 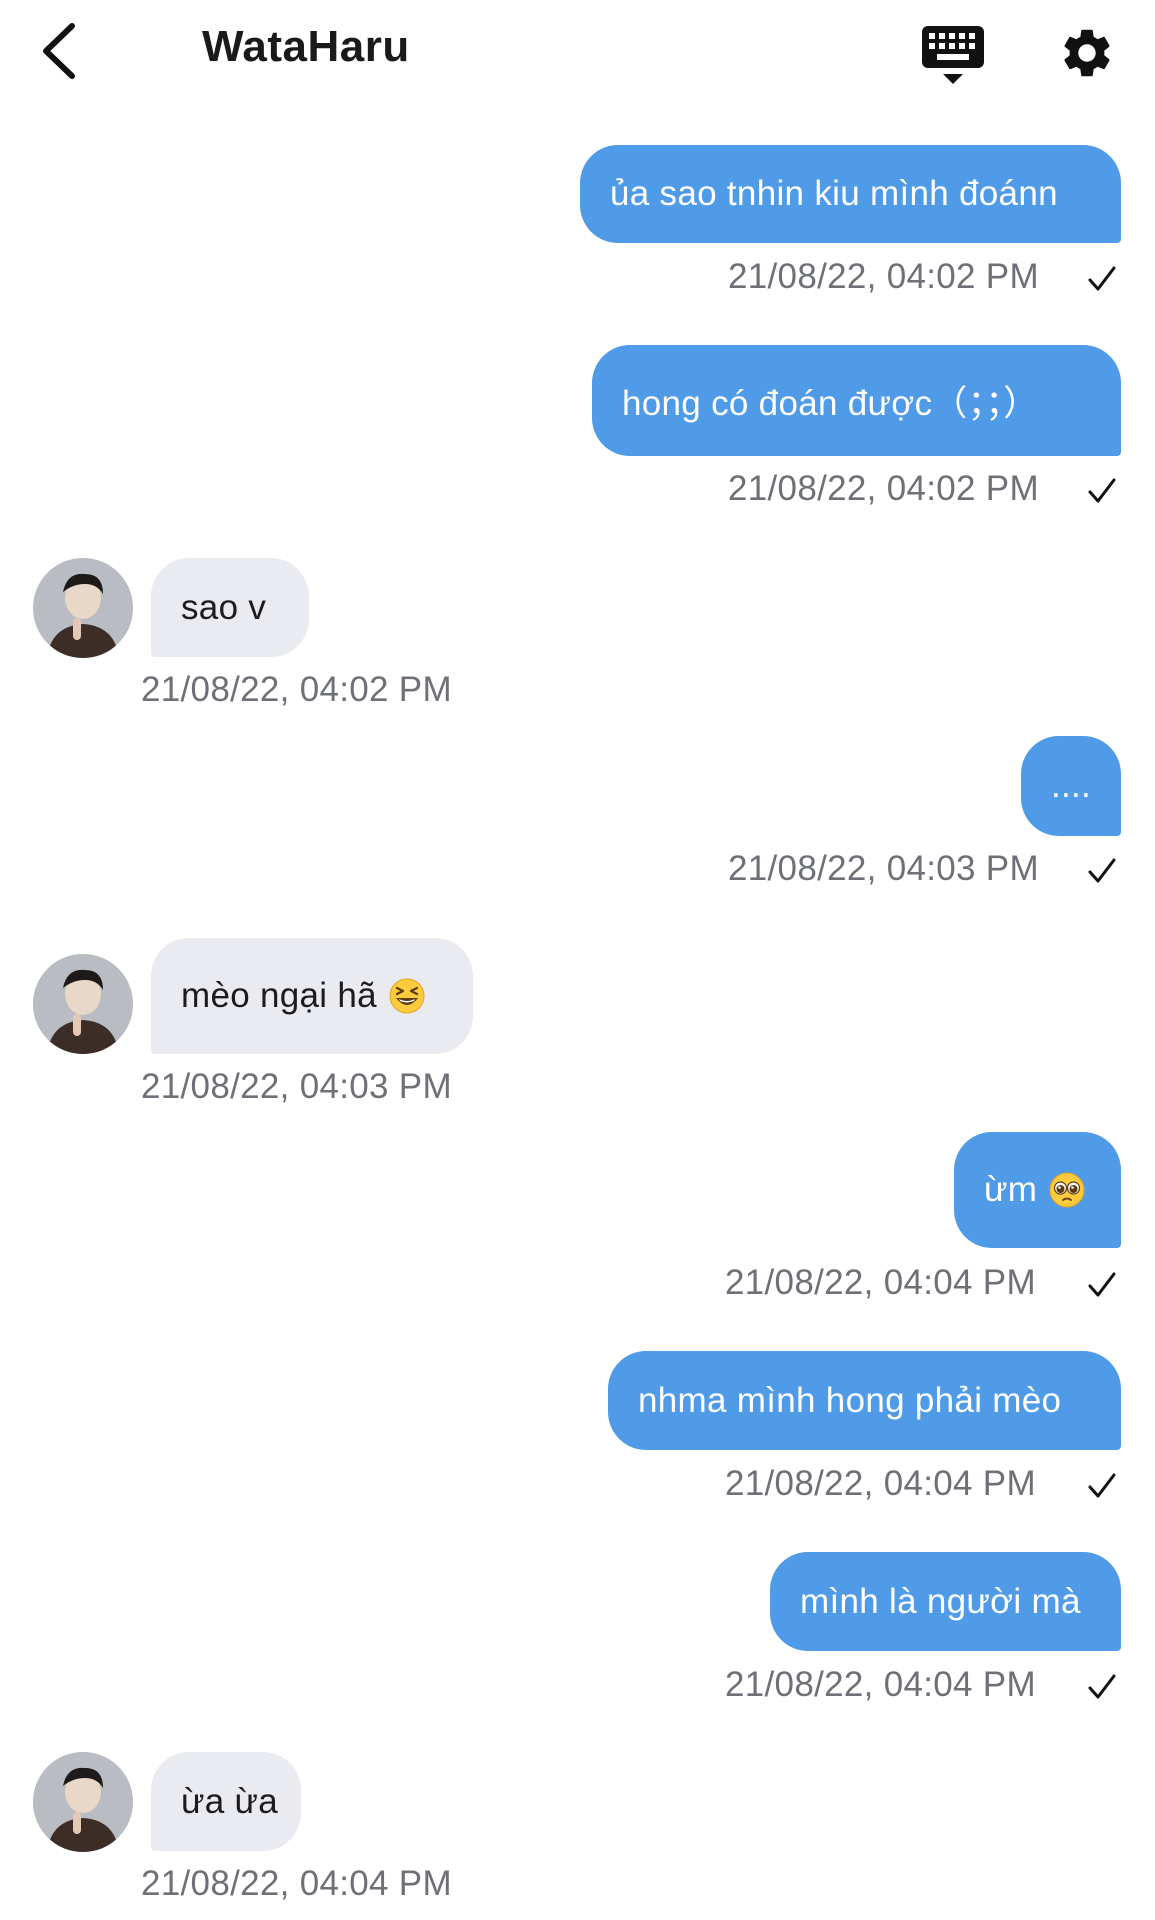 I want to click on settings-button, so click(x=1087, y=53).